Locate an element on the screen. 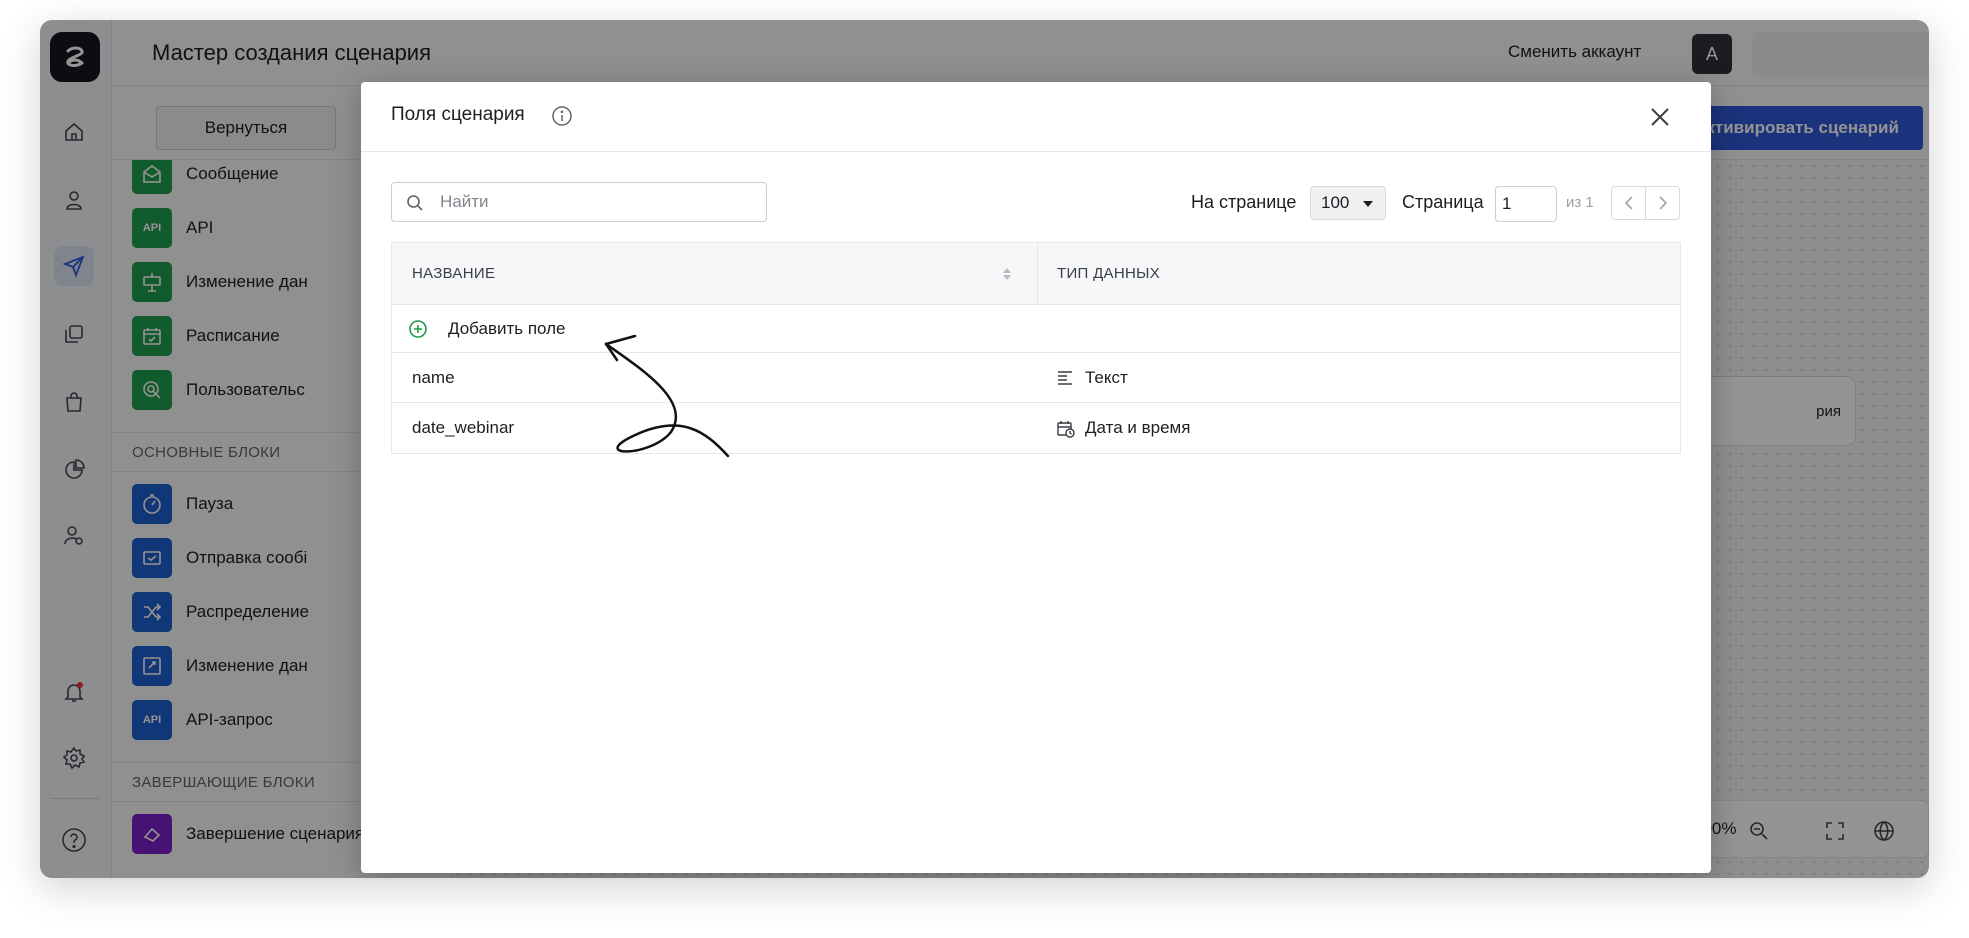 The height and width of the screenshot is (938, 1969). field-type: Текст is located at coordinates (1106, 377).